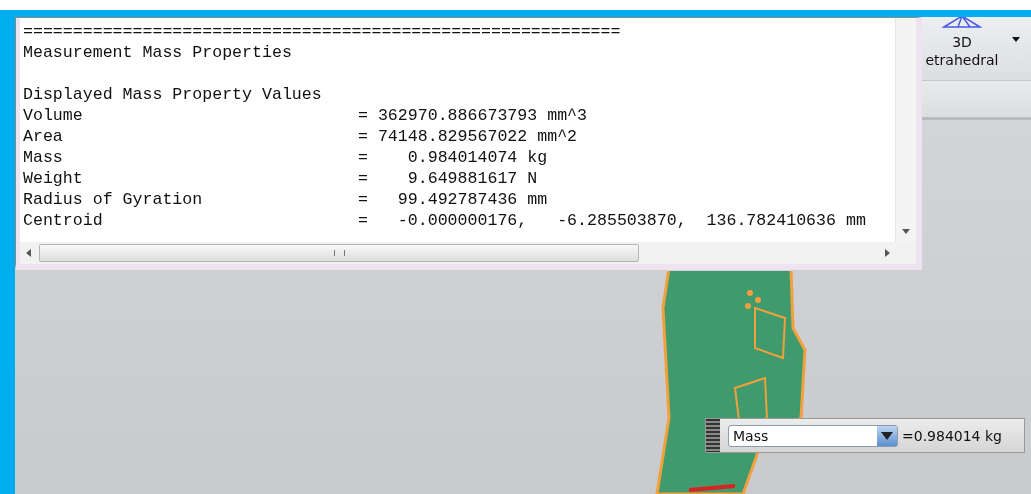  I want to click on section-heading: Displayed Mass Property Values, so click(172, 94).